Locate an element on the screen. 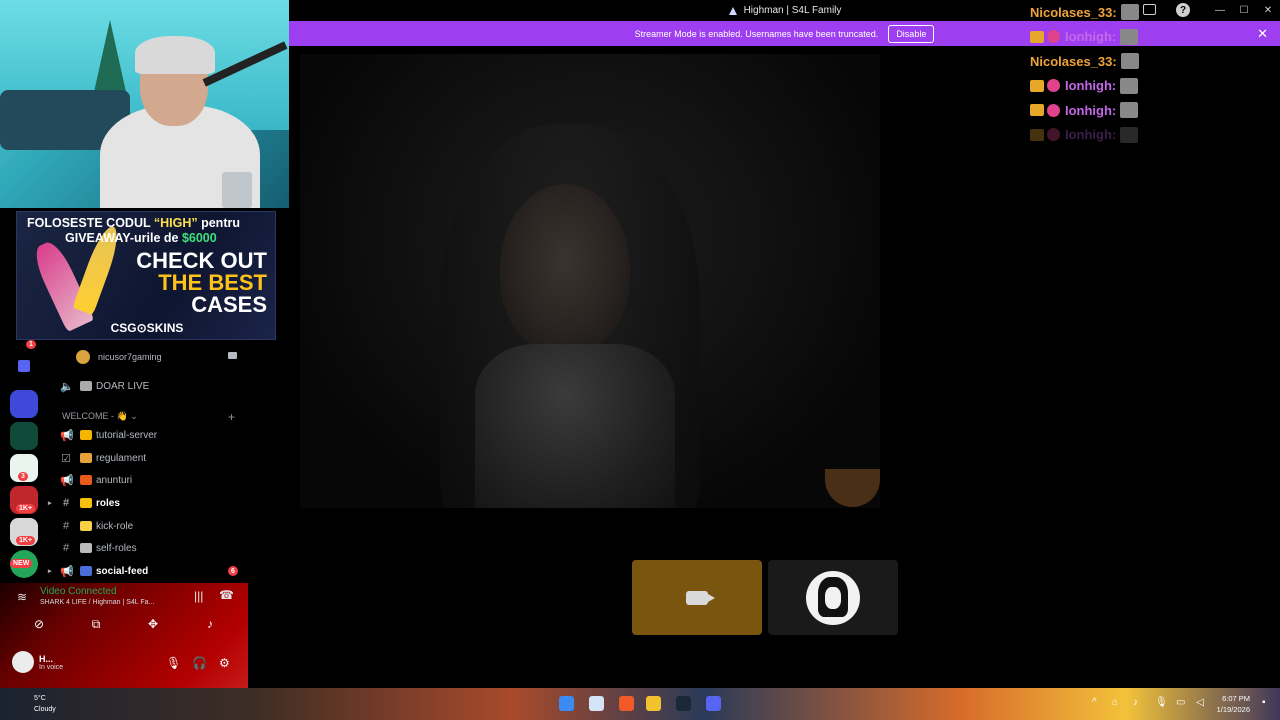 This screenshot has width=1280, height=720. channel-name: tutorial-server is located at coordinates (127, 435).